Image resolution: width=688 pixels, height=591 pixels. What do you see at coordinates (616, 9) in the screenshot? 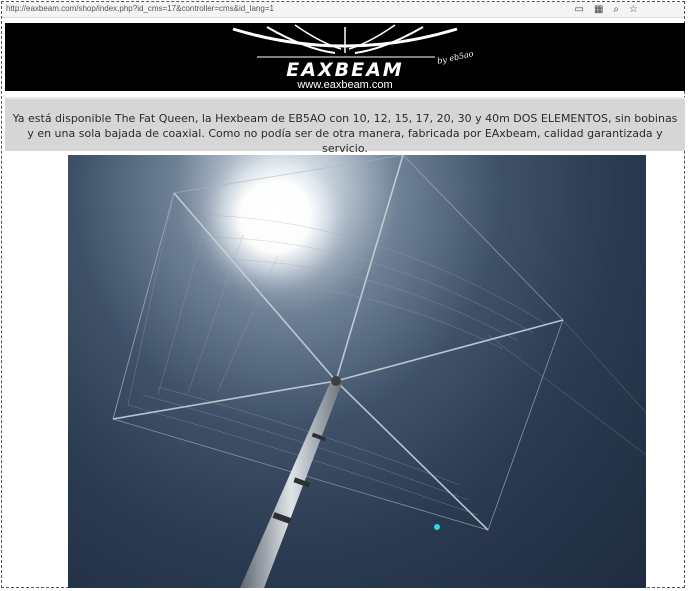
I see `zoom-icon: ⌕` at bounding box center [616, 9].